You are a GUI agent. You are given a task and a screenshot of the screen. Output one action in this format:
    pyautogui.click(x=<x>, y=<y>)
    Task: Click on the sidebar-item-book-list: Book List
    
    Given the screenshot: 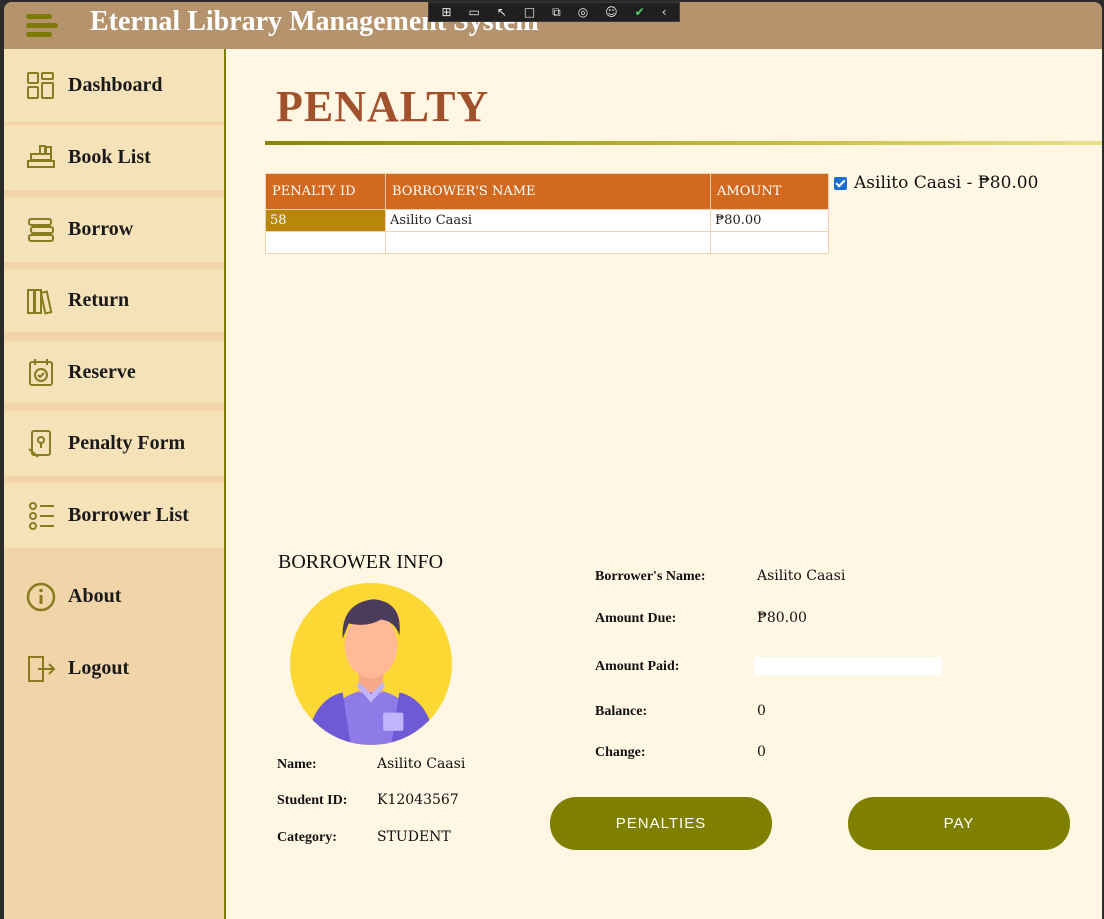 What is the action you would take?
    pyautogui.click(x=114, y=157)
    